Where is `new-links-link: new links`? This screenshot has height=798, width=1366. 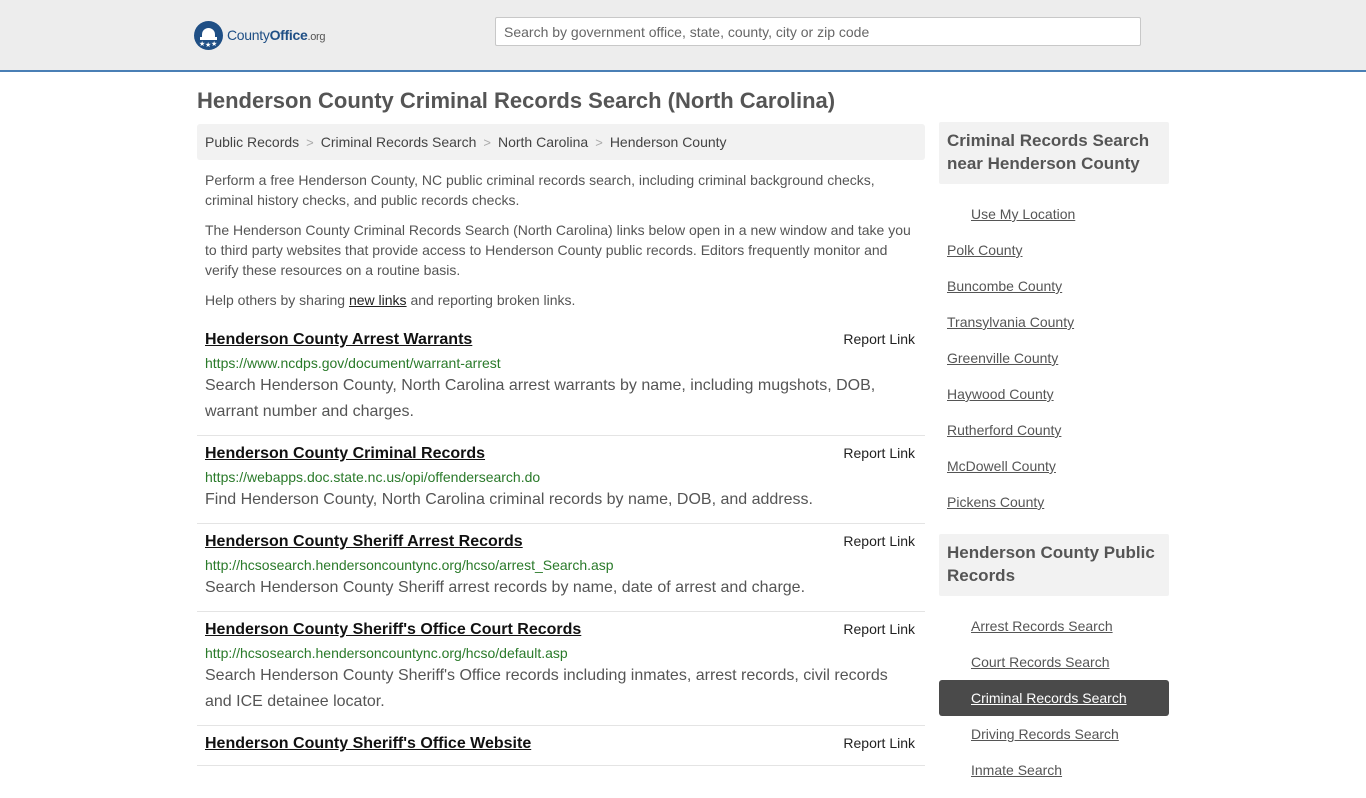 new-links-link: new links is located at coordinates (378, 300).